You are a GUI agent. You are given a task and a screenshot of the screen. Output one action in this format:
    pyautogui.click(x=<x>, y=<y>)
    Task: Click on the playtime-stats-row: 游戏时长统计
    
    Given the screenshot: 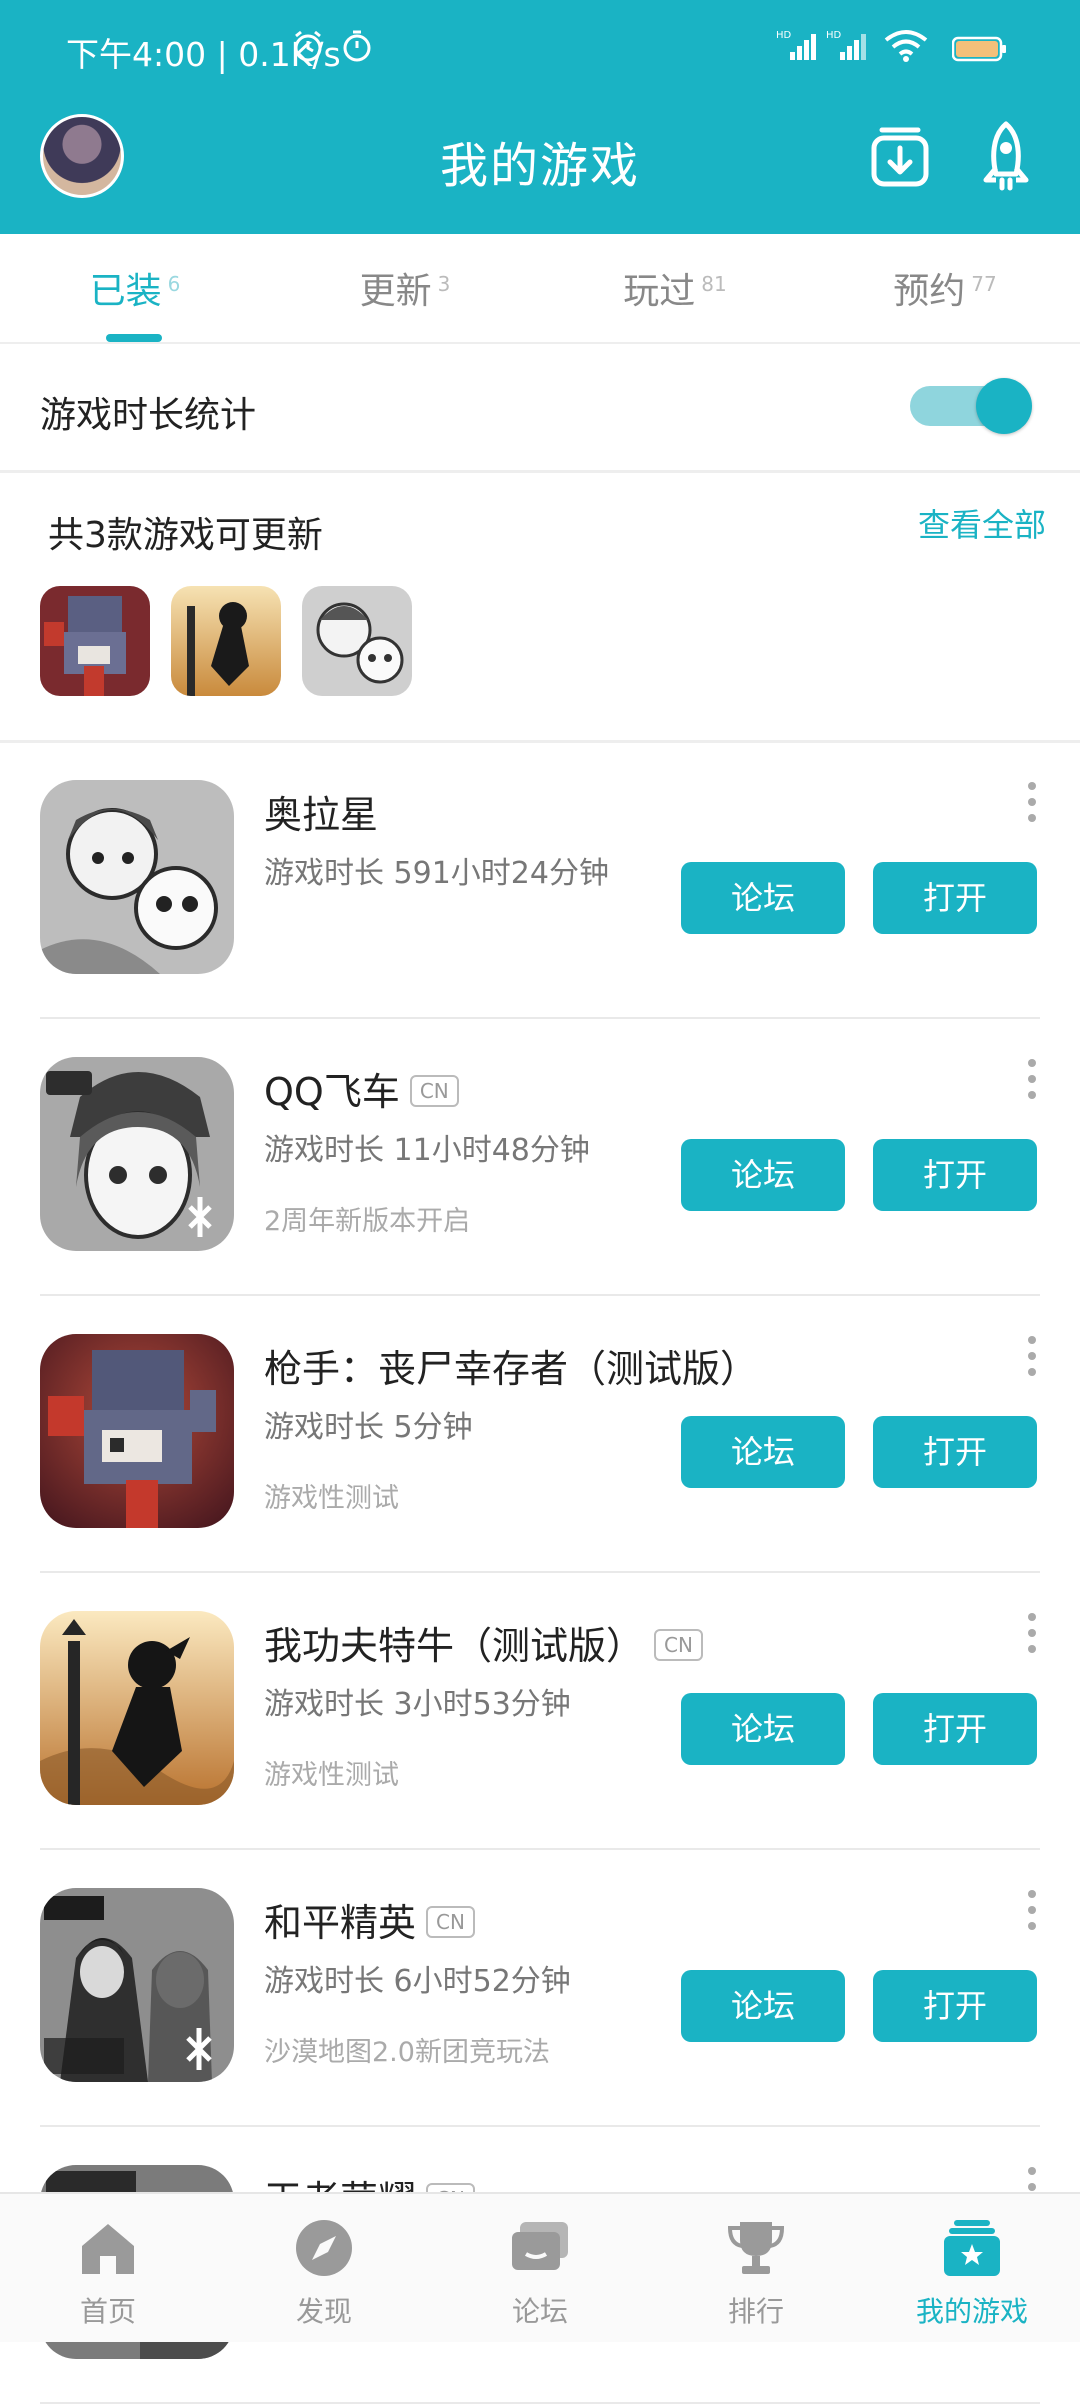 What is the action you would take?
    pyautogui.click(x=540, y=408)
    